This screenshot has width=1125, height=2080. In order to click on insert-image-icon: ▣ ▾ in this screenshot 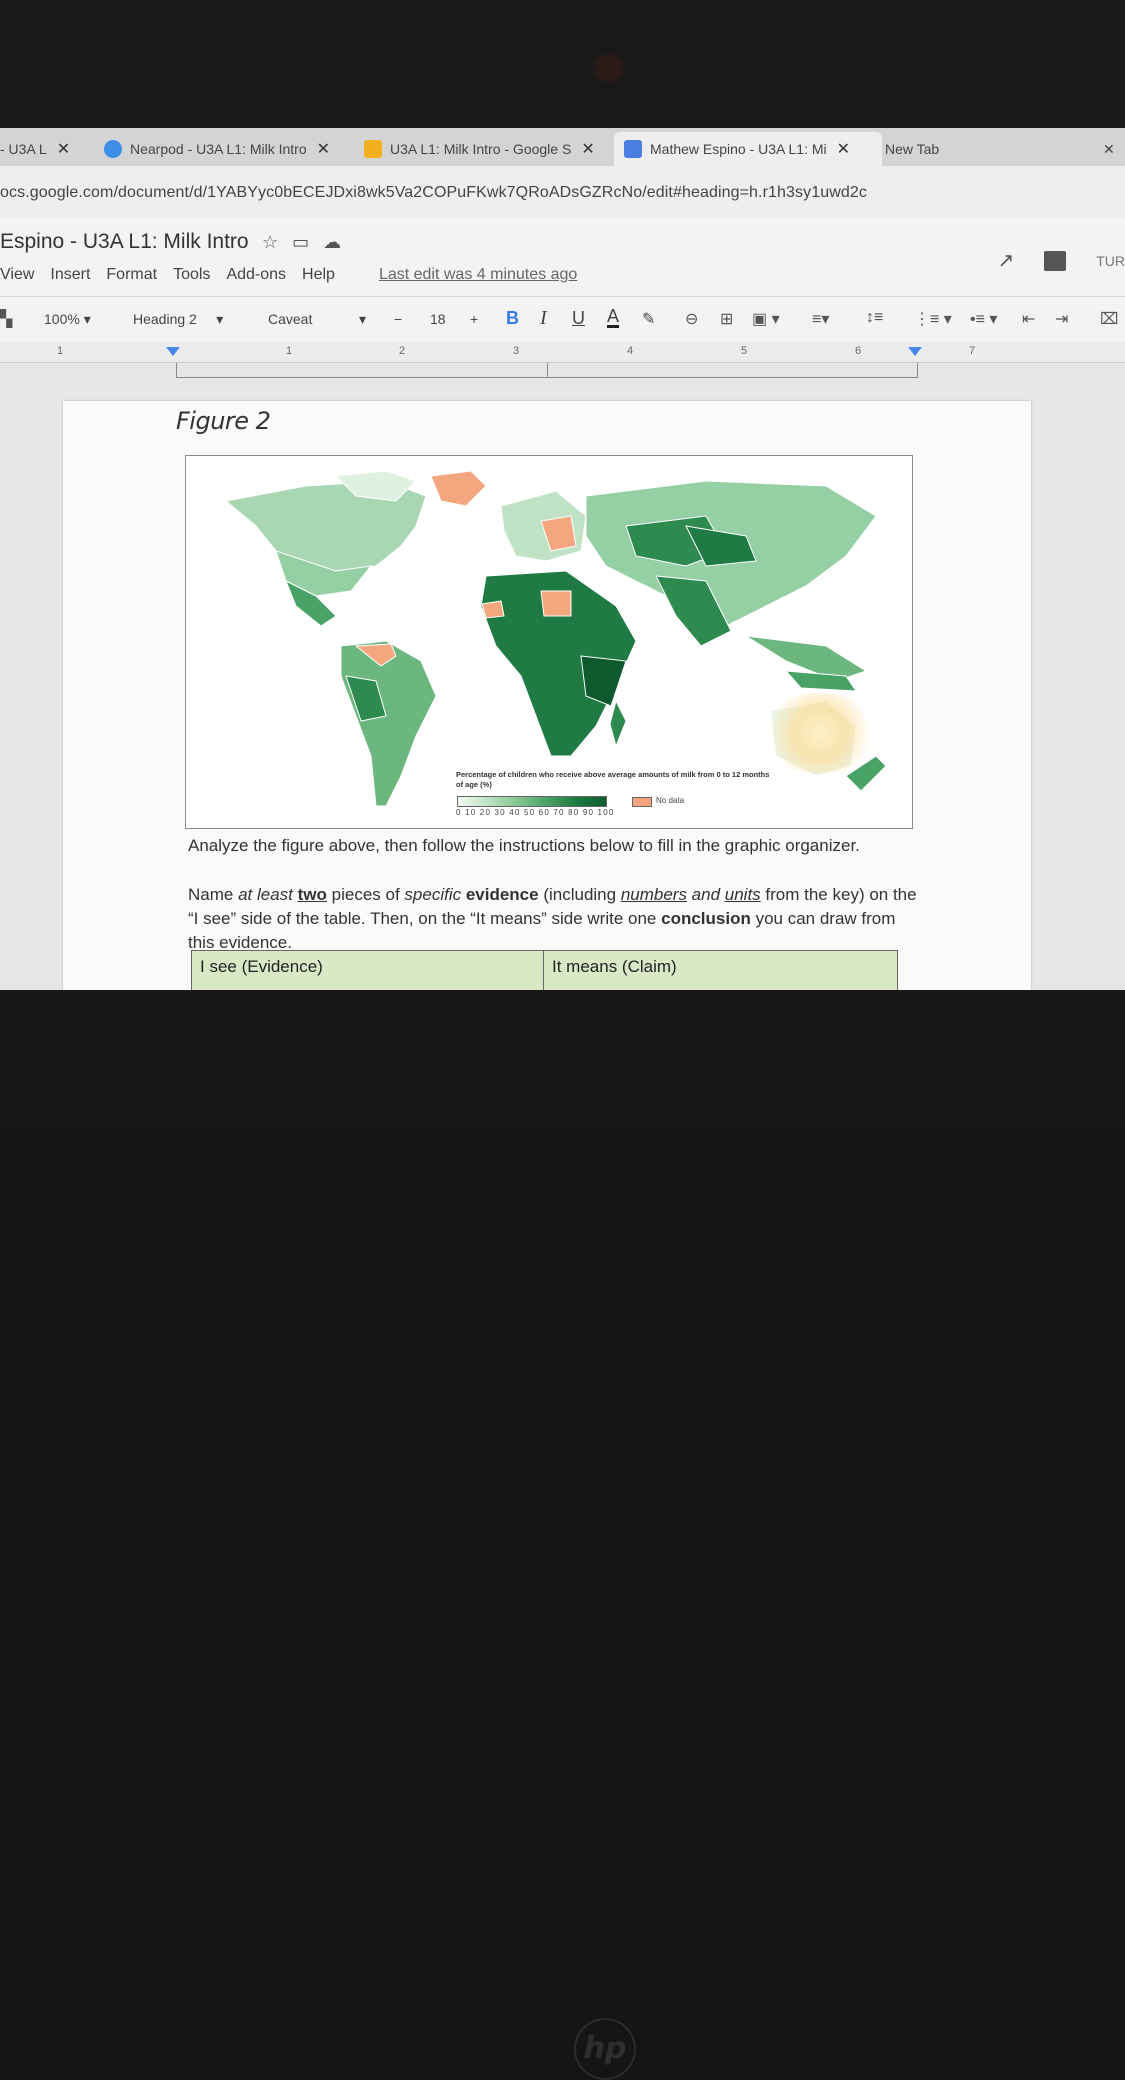, I will do `click(766, 319)`.